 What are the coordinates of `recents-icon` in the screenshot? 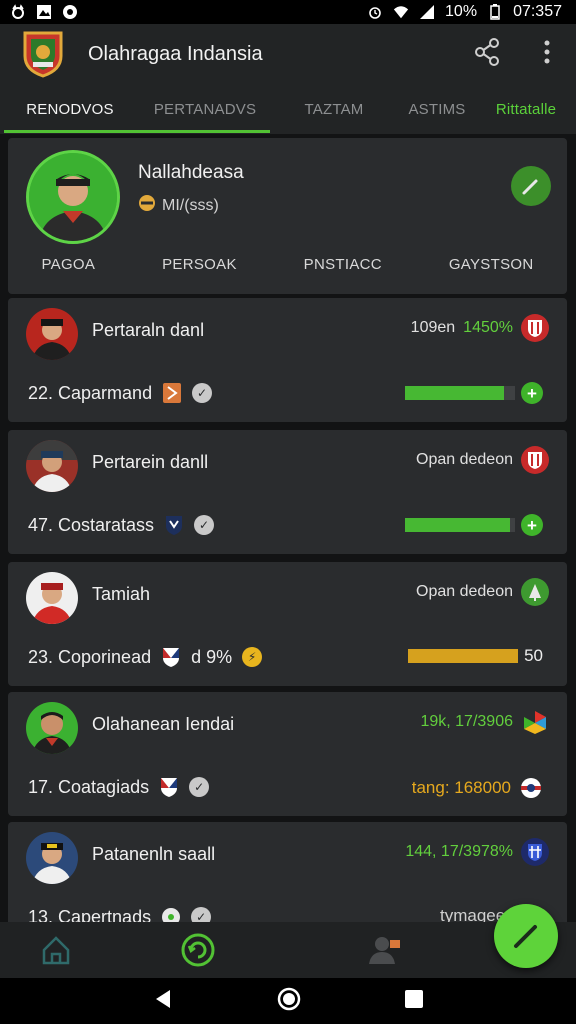 It's located at (414, 1001).